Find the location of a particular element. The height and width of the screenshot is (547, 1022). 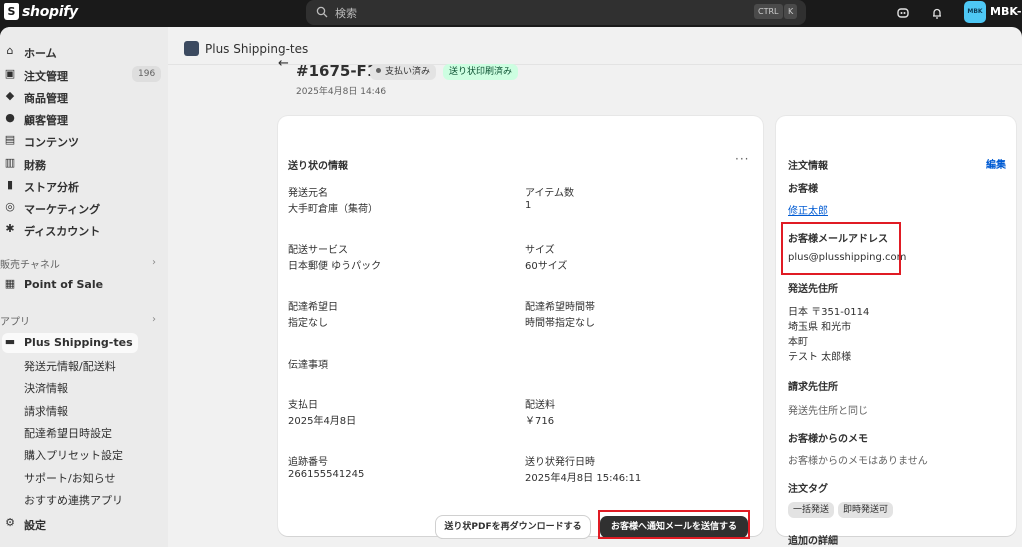

order-tag: 一括発送 is located at coordinates (811, 510).